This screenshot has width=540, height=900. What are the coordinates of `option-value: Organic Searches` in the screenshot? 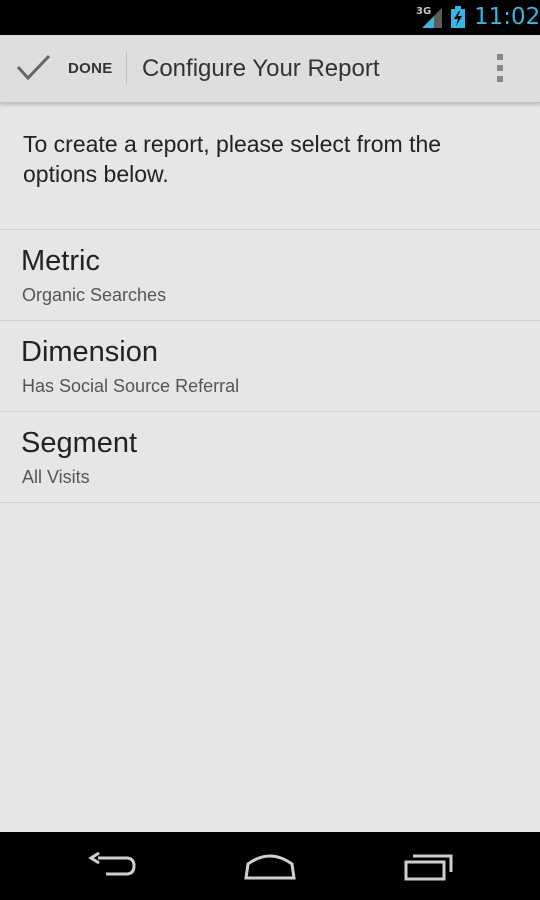 It's located at (94, 295).